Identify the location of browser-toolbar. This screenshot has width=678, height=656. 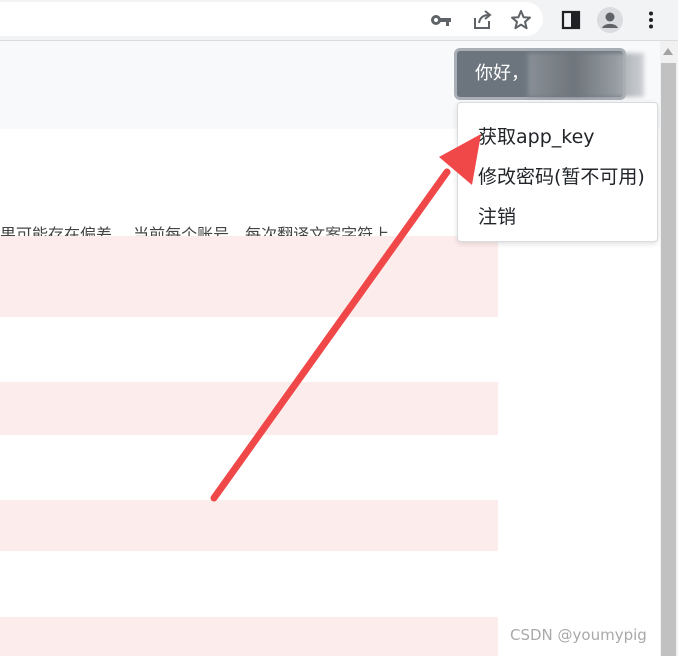
(339, 20).